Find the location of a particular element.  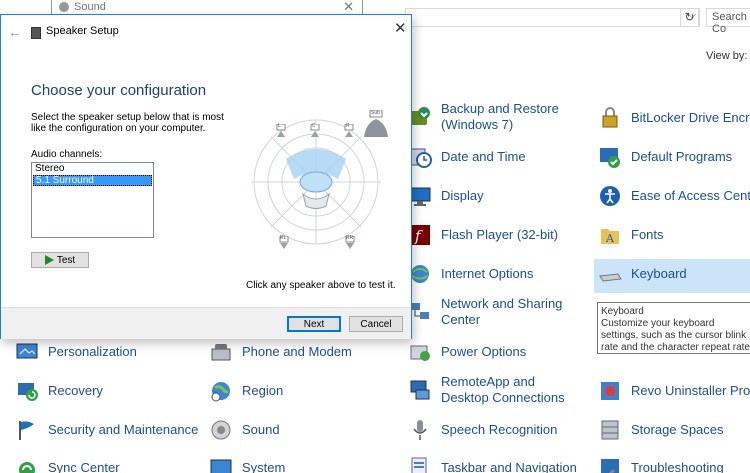

flag-icon is located at coordinates (27, 430).